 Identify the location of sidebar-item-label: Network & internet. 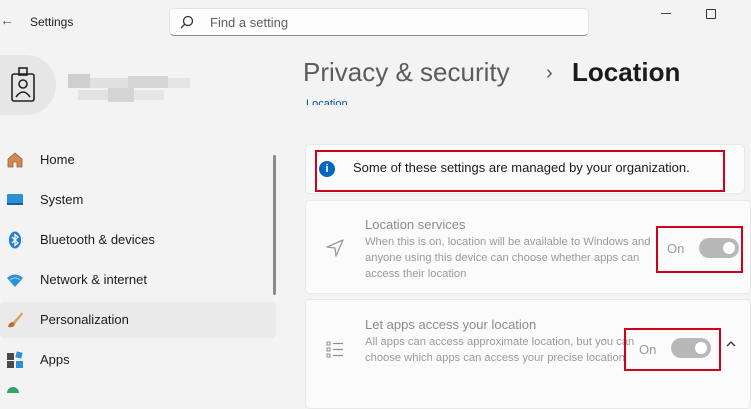
(93, 279).